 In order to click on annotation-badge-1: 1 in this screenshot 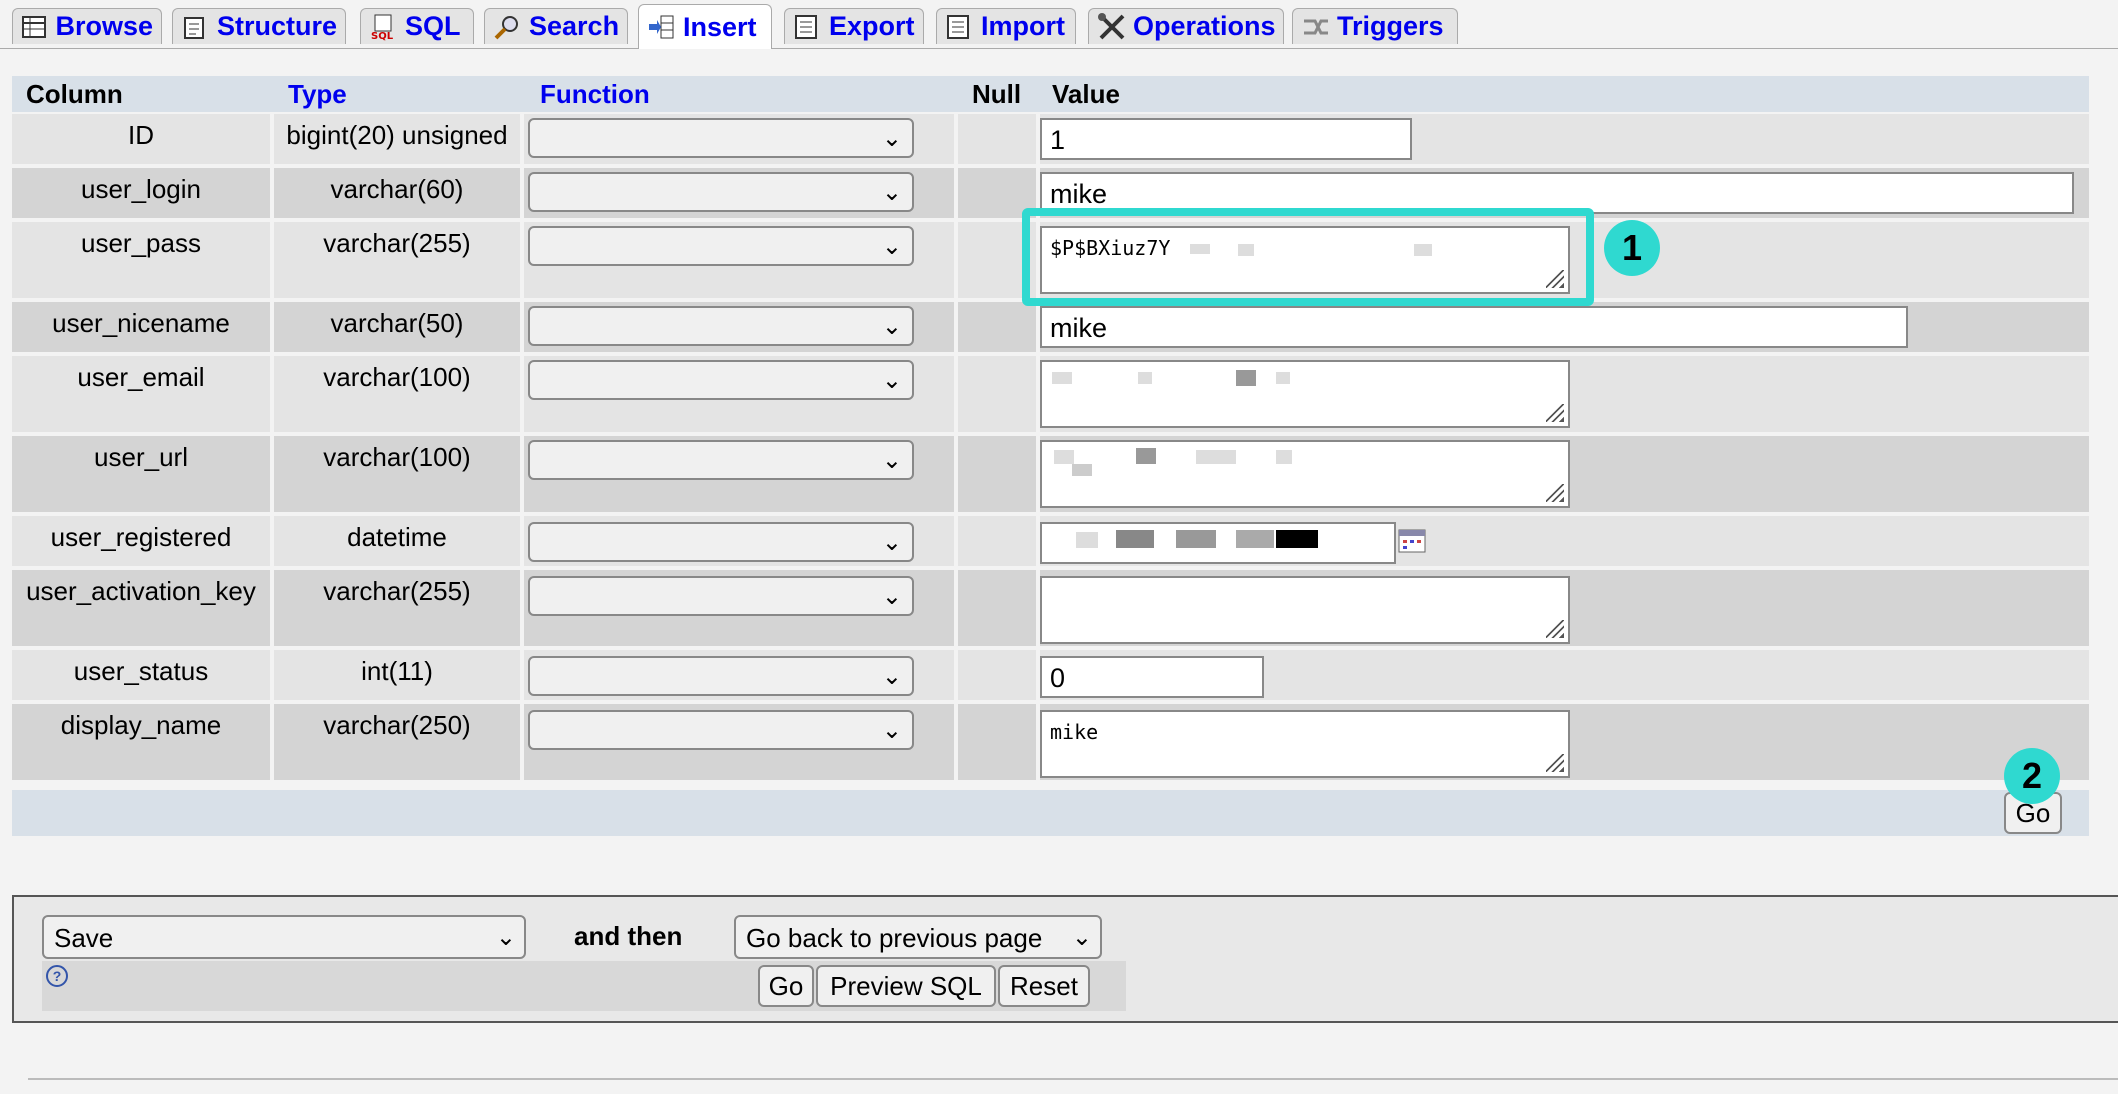, I will do `click(1632, 248)`.